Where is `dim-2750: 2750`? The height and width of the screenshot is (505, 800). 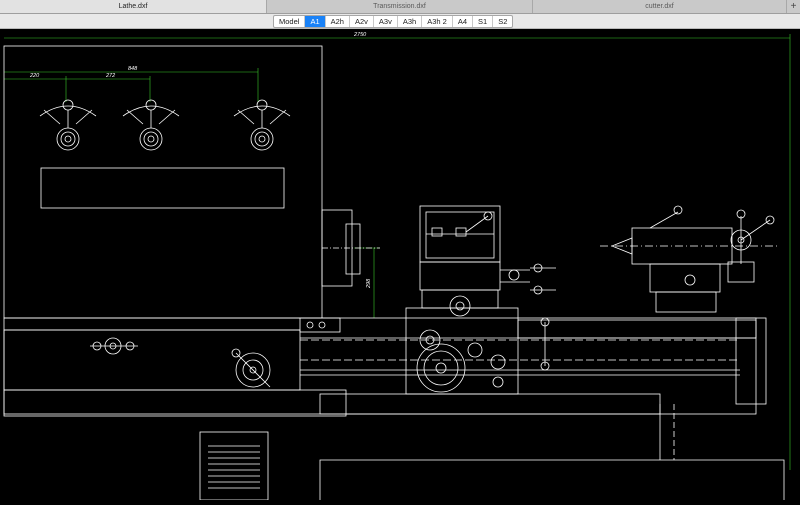 dim-2750: 2750 is located at coordinates (360, 35).